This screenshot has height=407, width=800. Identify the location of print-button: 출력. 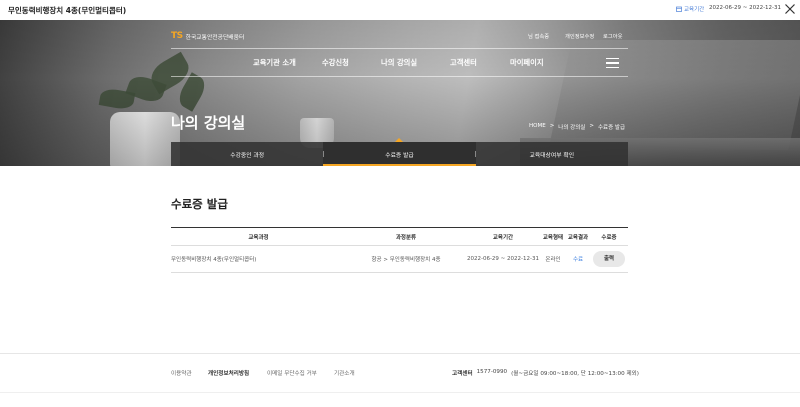
(609, 259).